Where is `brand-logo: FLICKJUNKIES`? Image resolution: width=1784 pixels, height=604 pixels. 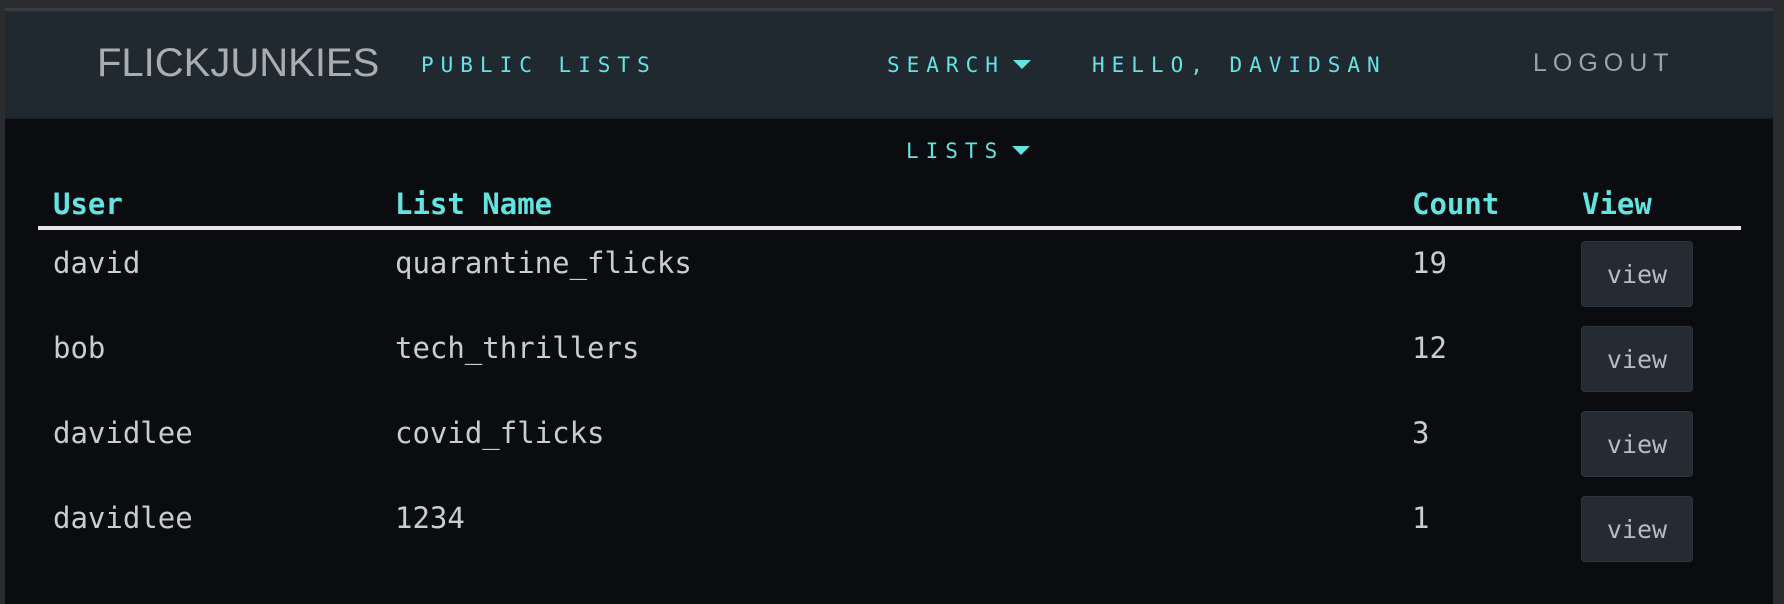 brand-logo: FLICKJUNKIES is located at coordinates (238, 63).